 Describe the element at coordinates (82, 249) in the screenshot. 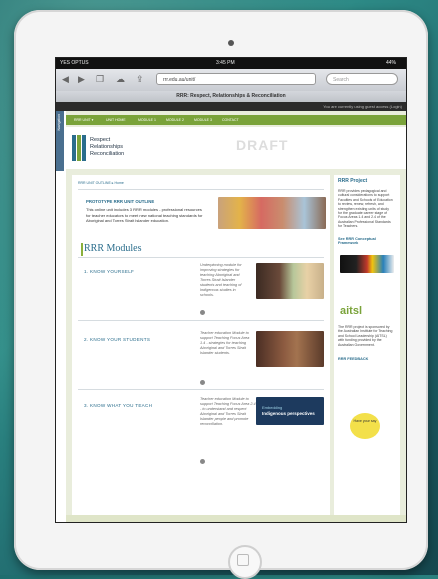

I see `modules-heading-bar` at that location.